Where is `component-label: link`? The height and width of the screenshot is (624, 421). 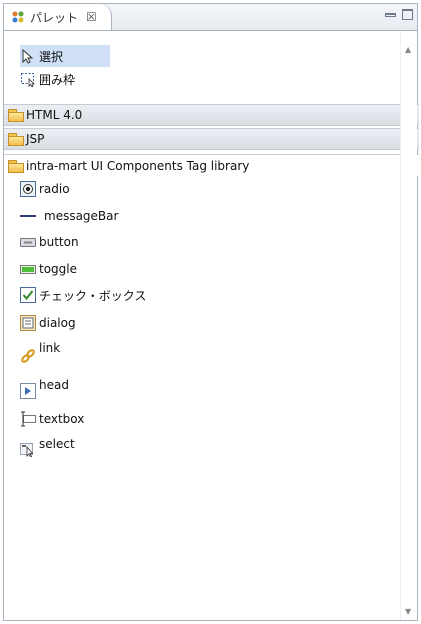 component-label: link is located at coordinates (50, 348).